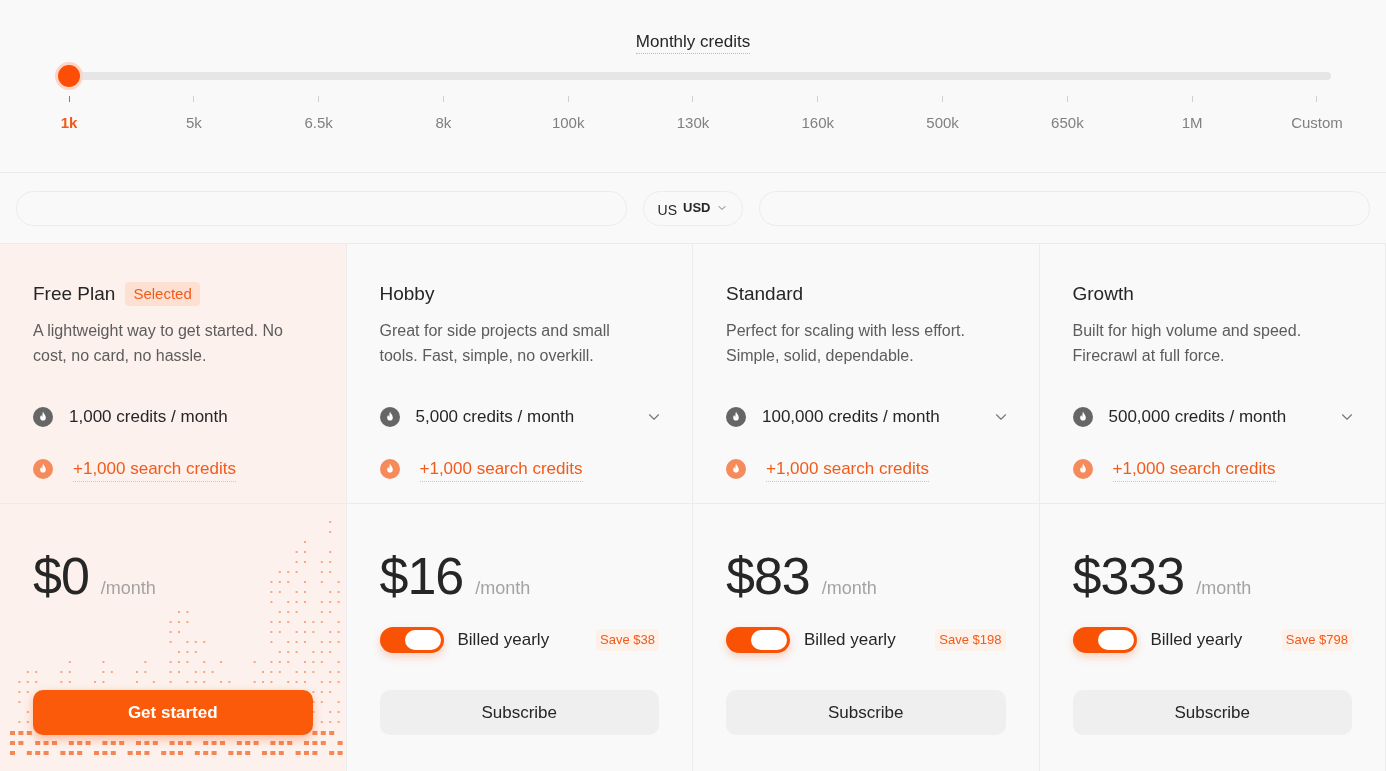  Describe the element at coordinates (421, 576) in the screenshot. I see `price: $16` at that location.